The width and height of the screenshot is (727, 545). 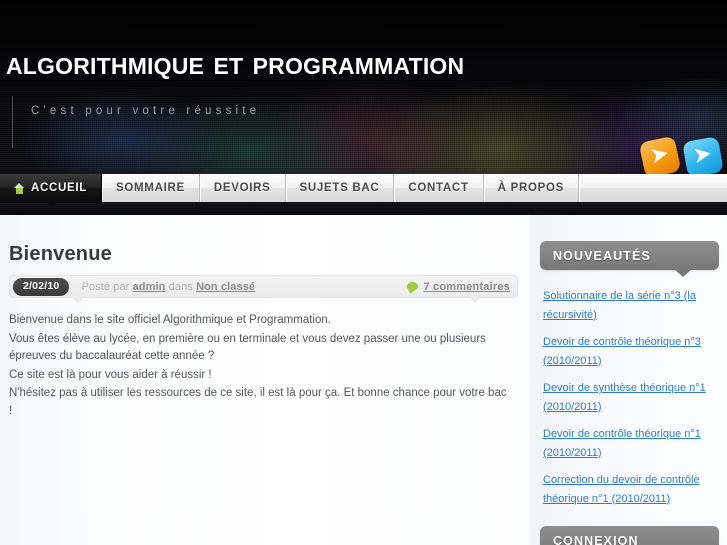 I want to click on nav-item-a-propos: À propos, so click(x=531, y=188).